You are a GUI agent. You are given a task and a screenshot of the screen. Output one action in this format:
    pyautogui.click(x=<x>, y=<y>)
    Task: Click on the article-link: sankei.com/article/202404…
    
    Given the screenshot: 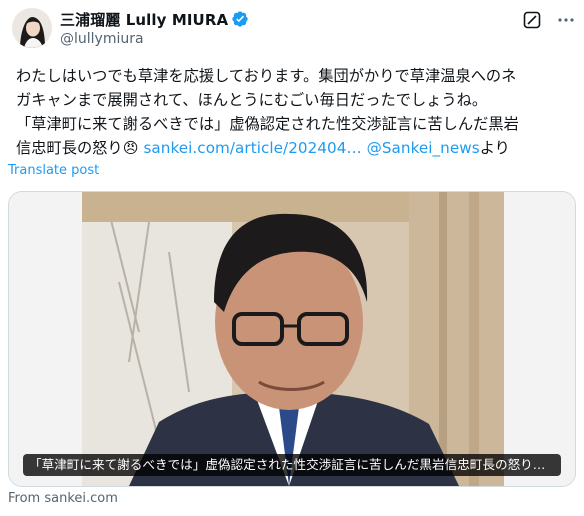 What is the action you would take?
    pyautogui.click(x=252, y=148)
    